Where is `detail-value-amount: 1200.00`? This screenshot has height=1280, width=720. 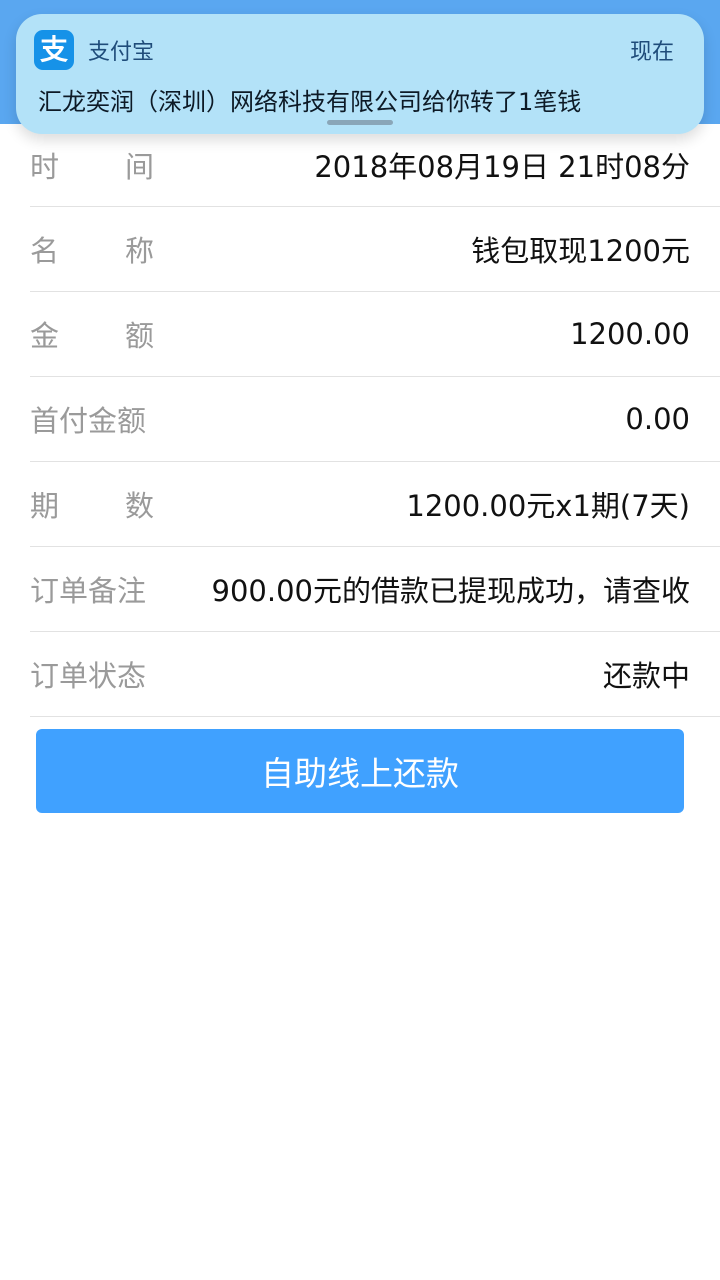 detail-value-amount: 1200.00 is located at coordinates (630, 334).